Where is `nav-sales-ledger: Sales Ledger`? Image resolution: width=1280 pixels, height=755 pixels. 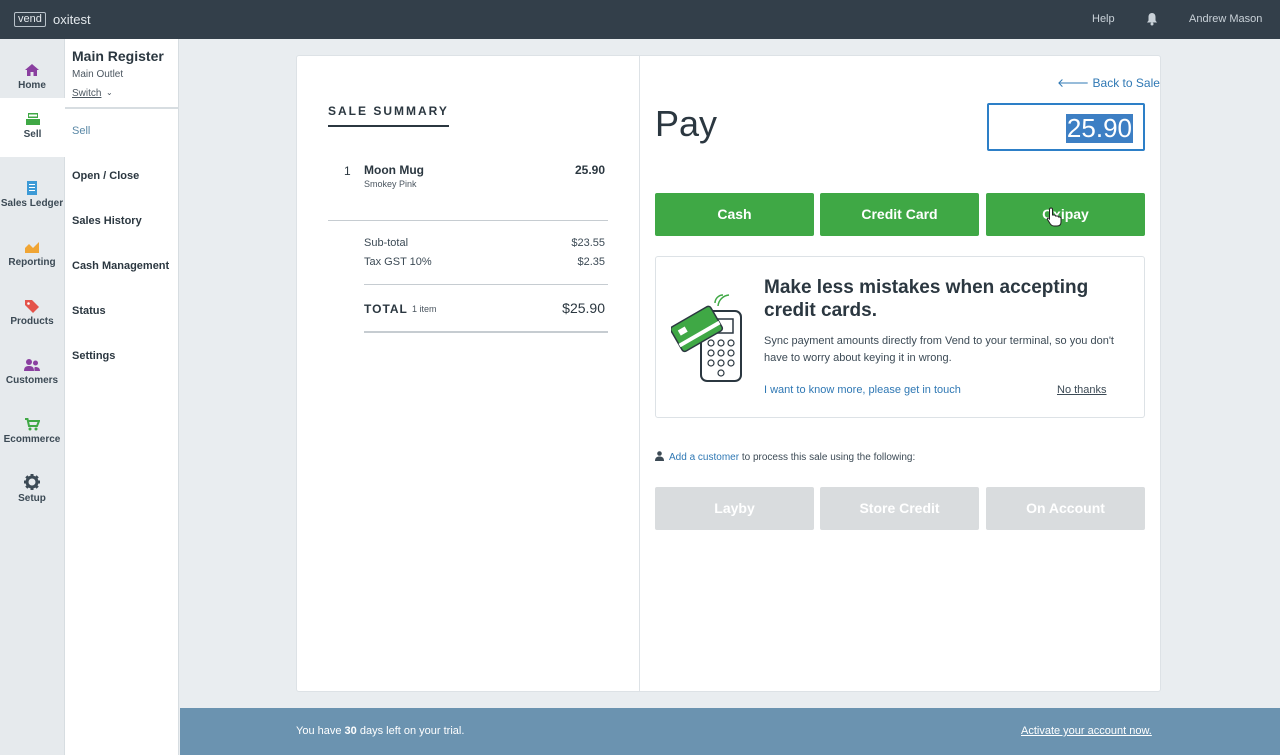 nav-sales-ledger: Sales Ledger is located at coordinates (32, 196).